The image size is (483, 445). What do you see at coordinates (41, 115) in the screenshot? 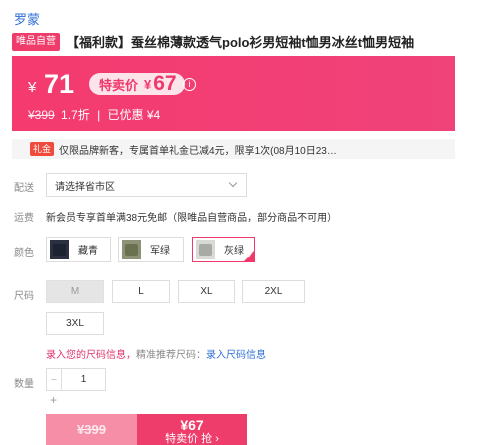
I see `original-price: ¥399` at bounding box center [41, 115].